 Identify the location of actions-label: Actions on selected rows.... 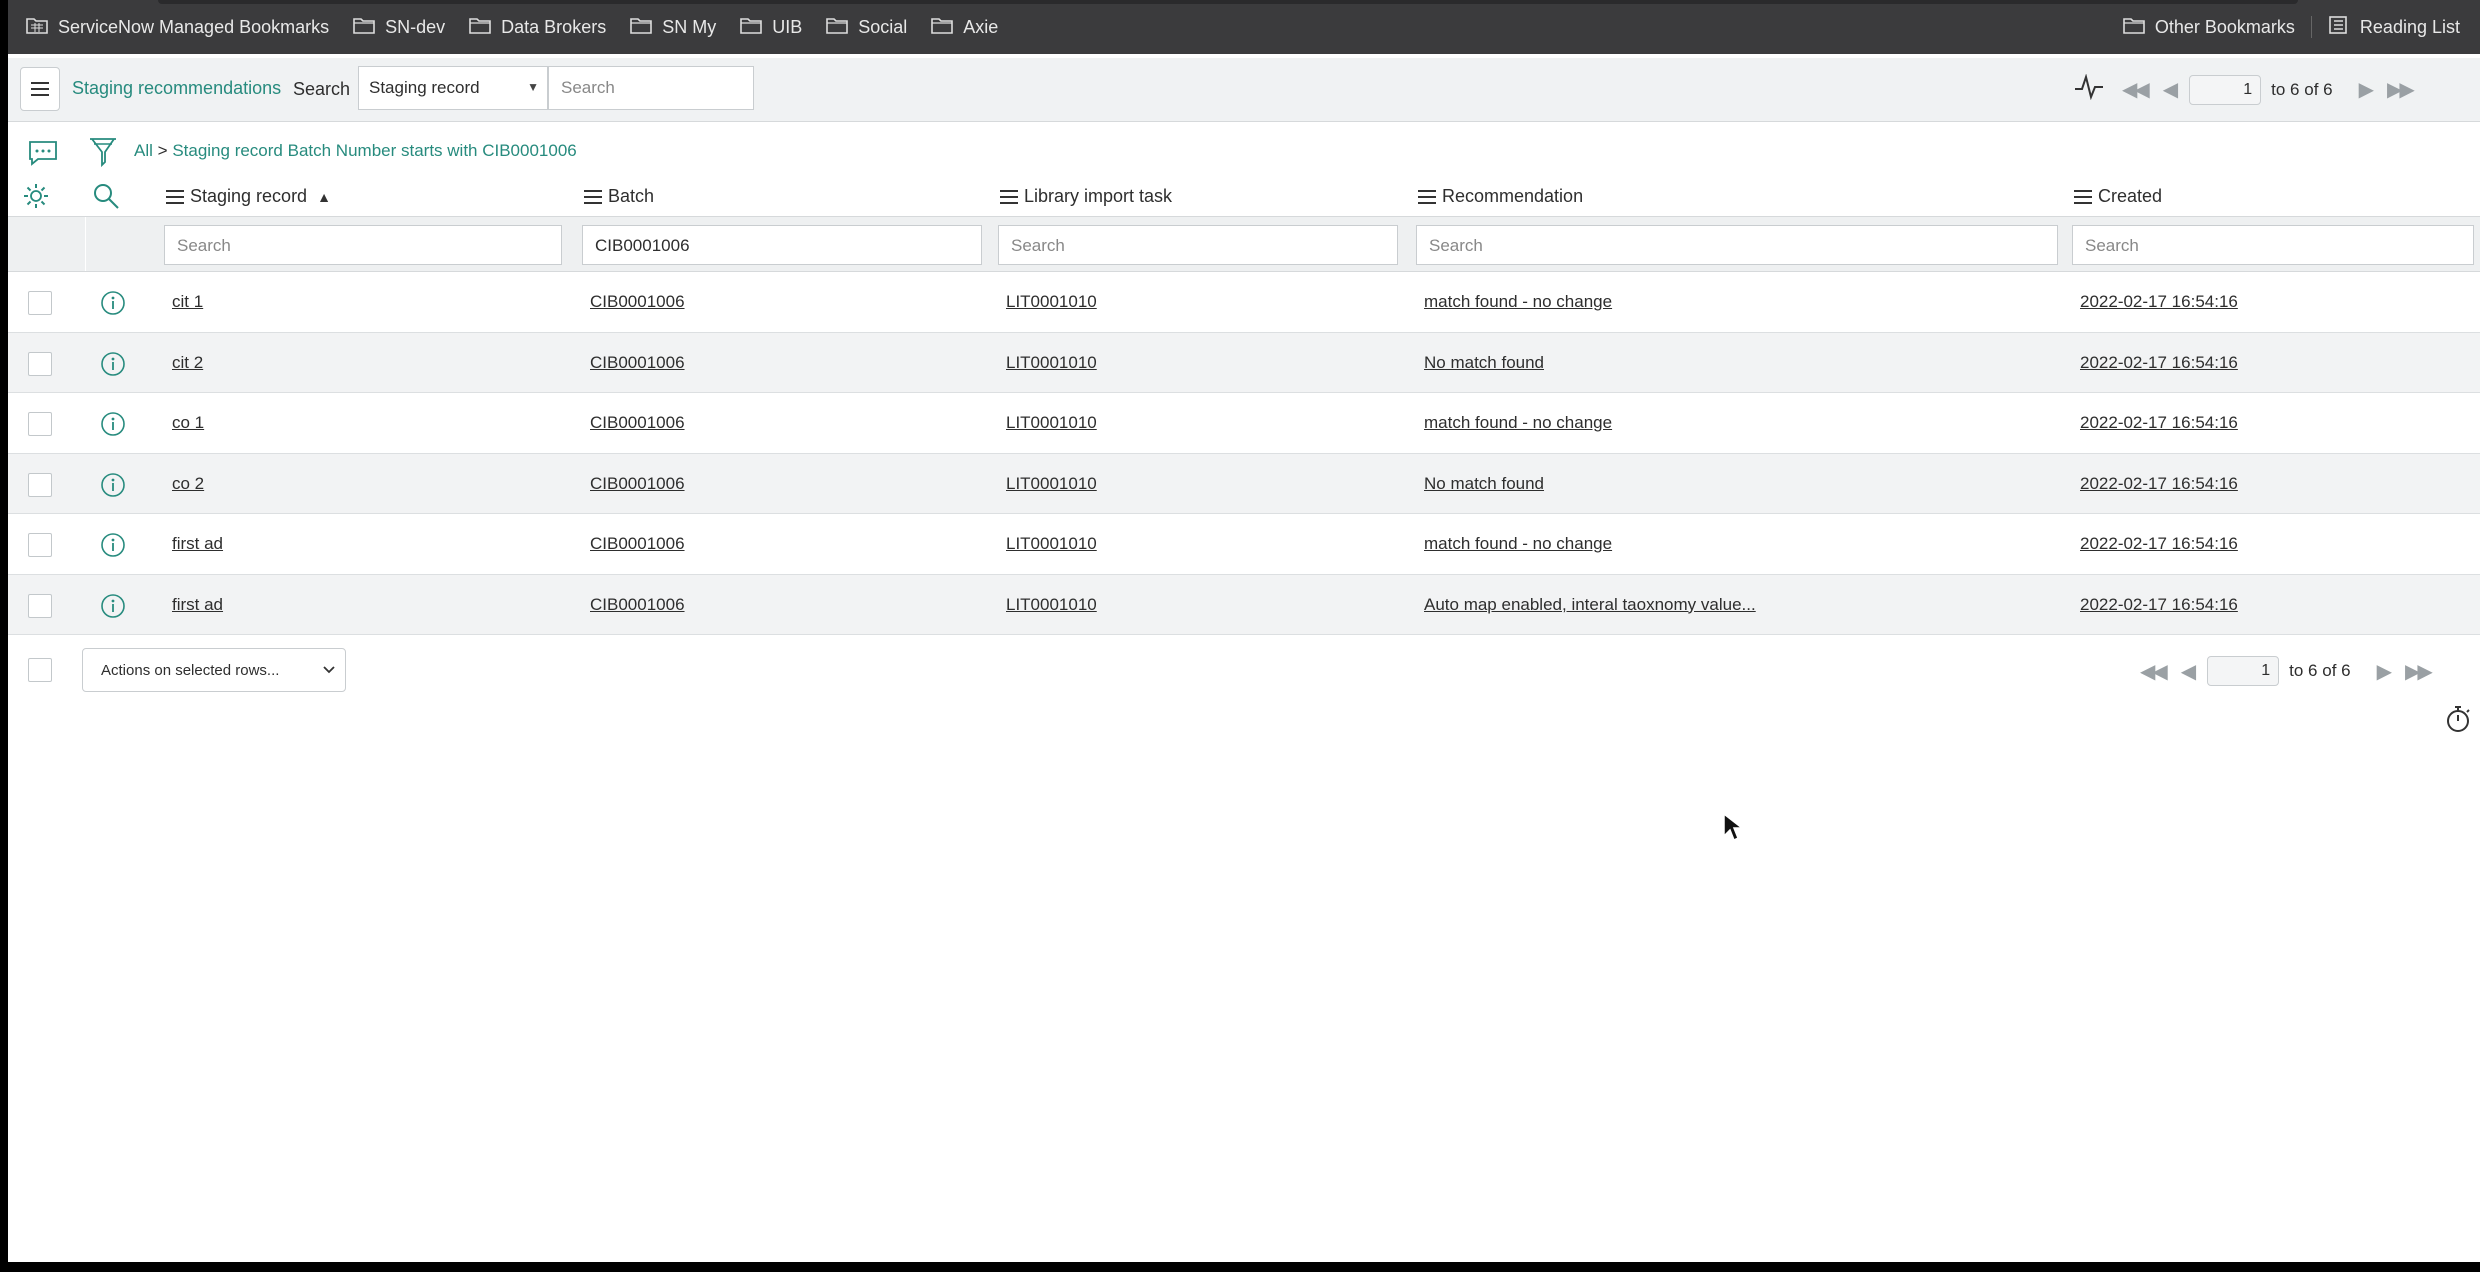
(190, 670).